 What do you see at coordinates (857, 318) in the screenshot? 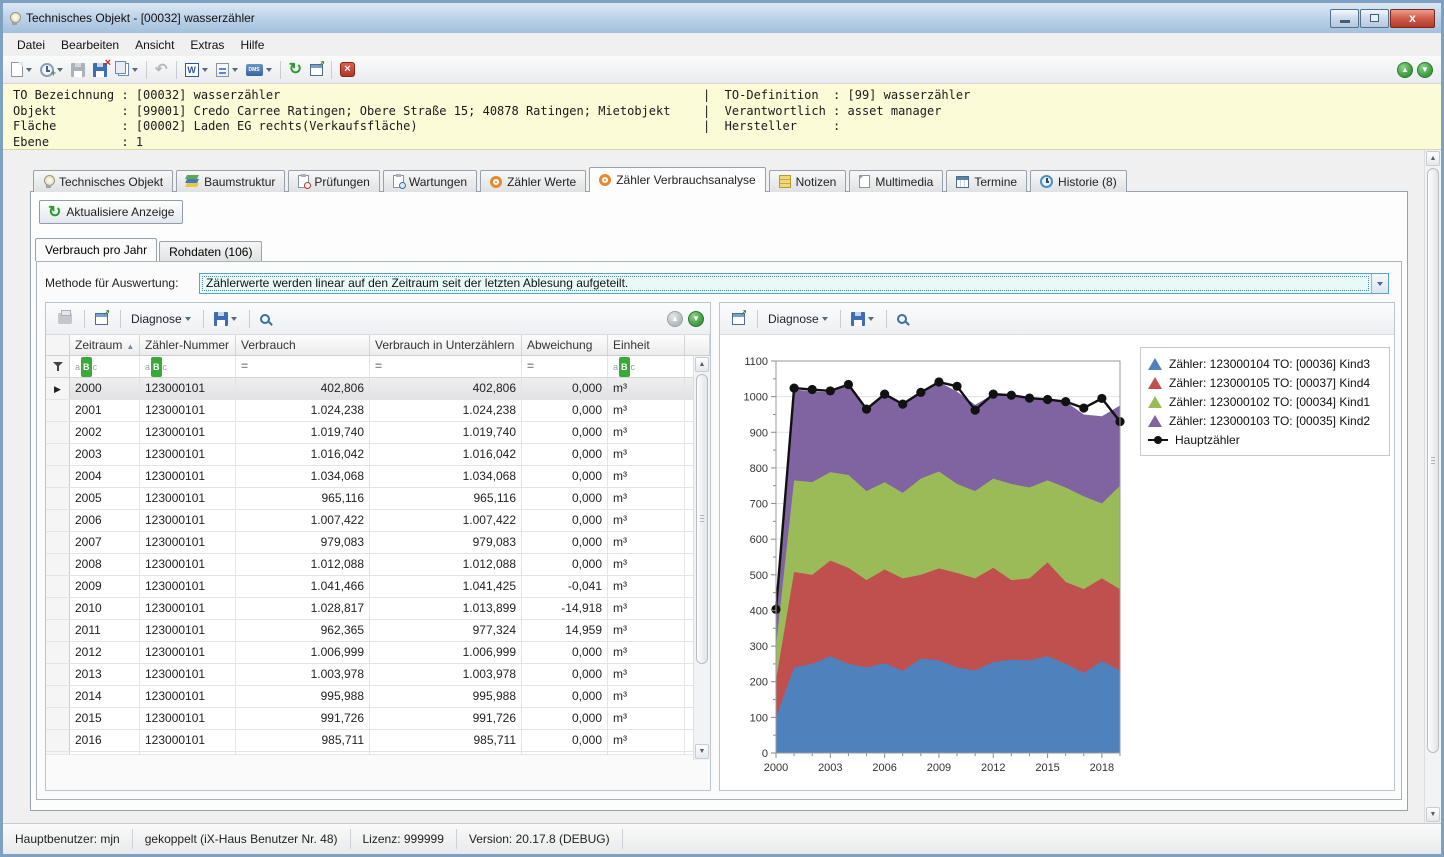
I see `save-layout-icon` at bounding box center [857, 318].